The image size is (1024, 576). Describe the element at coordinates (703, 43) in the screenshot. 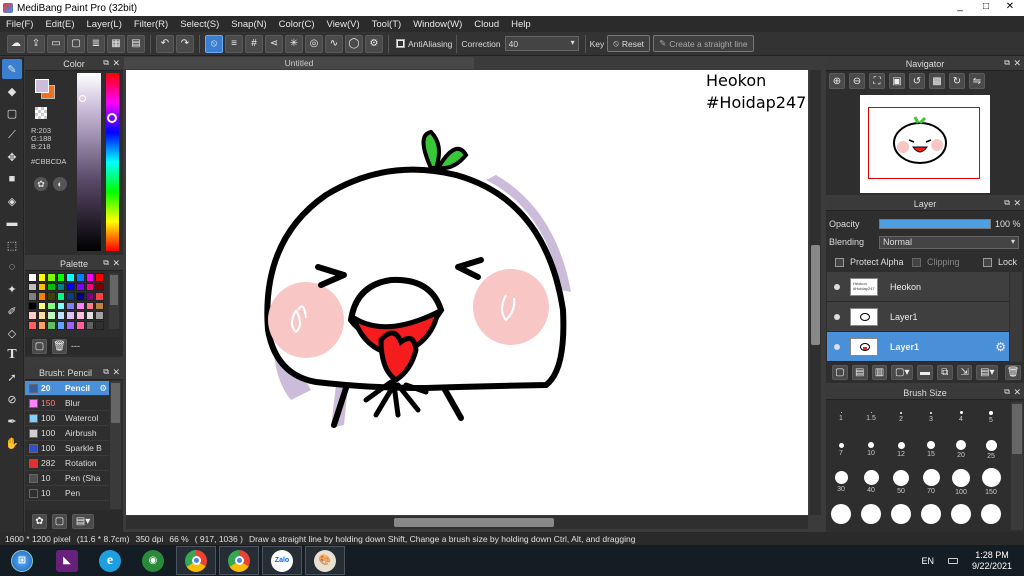

I see `straight-line-button: ✎ Create a straight line` at that location.